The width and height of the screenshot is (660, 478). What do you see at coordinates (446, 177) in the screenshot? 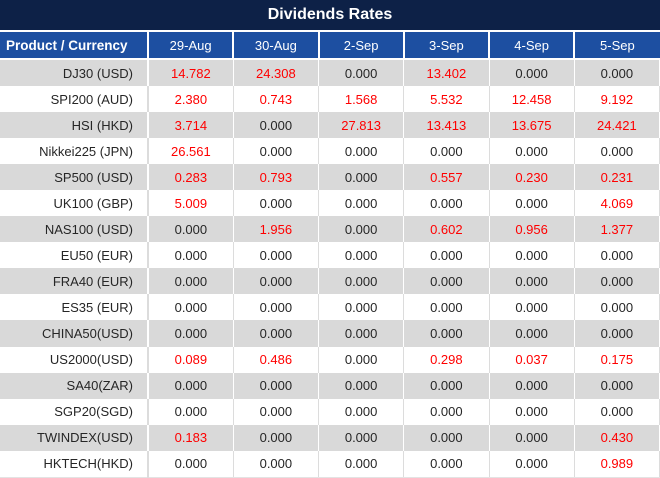
I see `rate-value-cell: 0.557` at bounding box center [446, 177].